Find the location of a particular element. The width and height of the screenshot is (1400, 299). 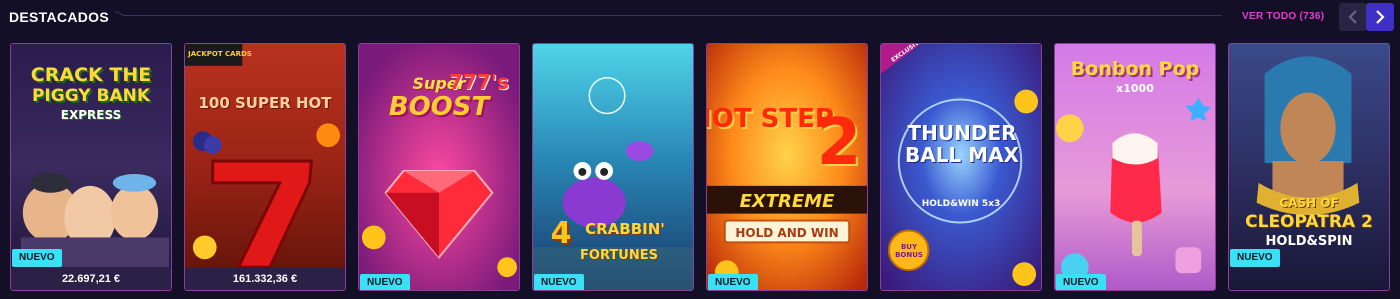

game-title-line3: HOLD&WIN 5x3 is located at coordinates (961, 204).